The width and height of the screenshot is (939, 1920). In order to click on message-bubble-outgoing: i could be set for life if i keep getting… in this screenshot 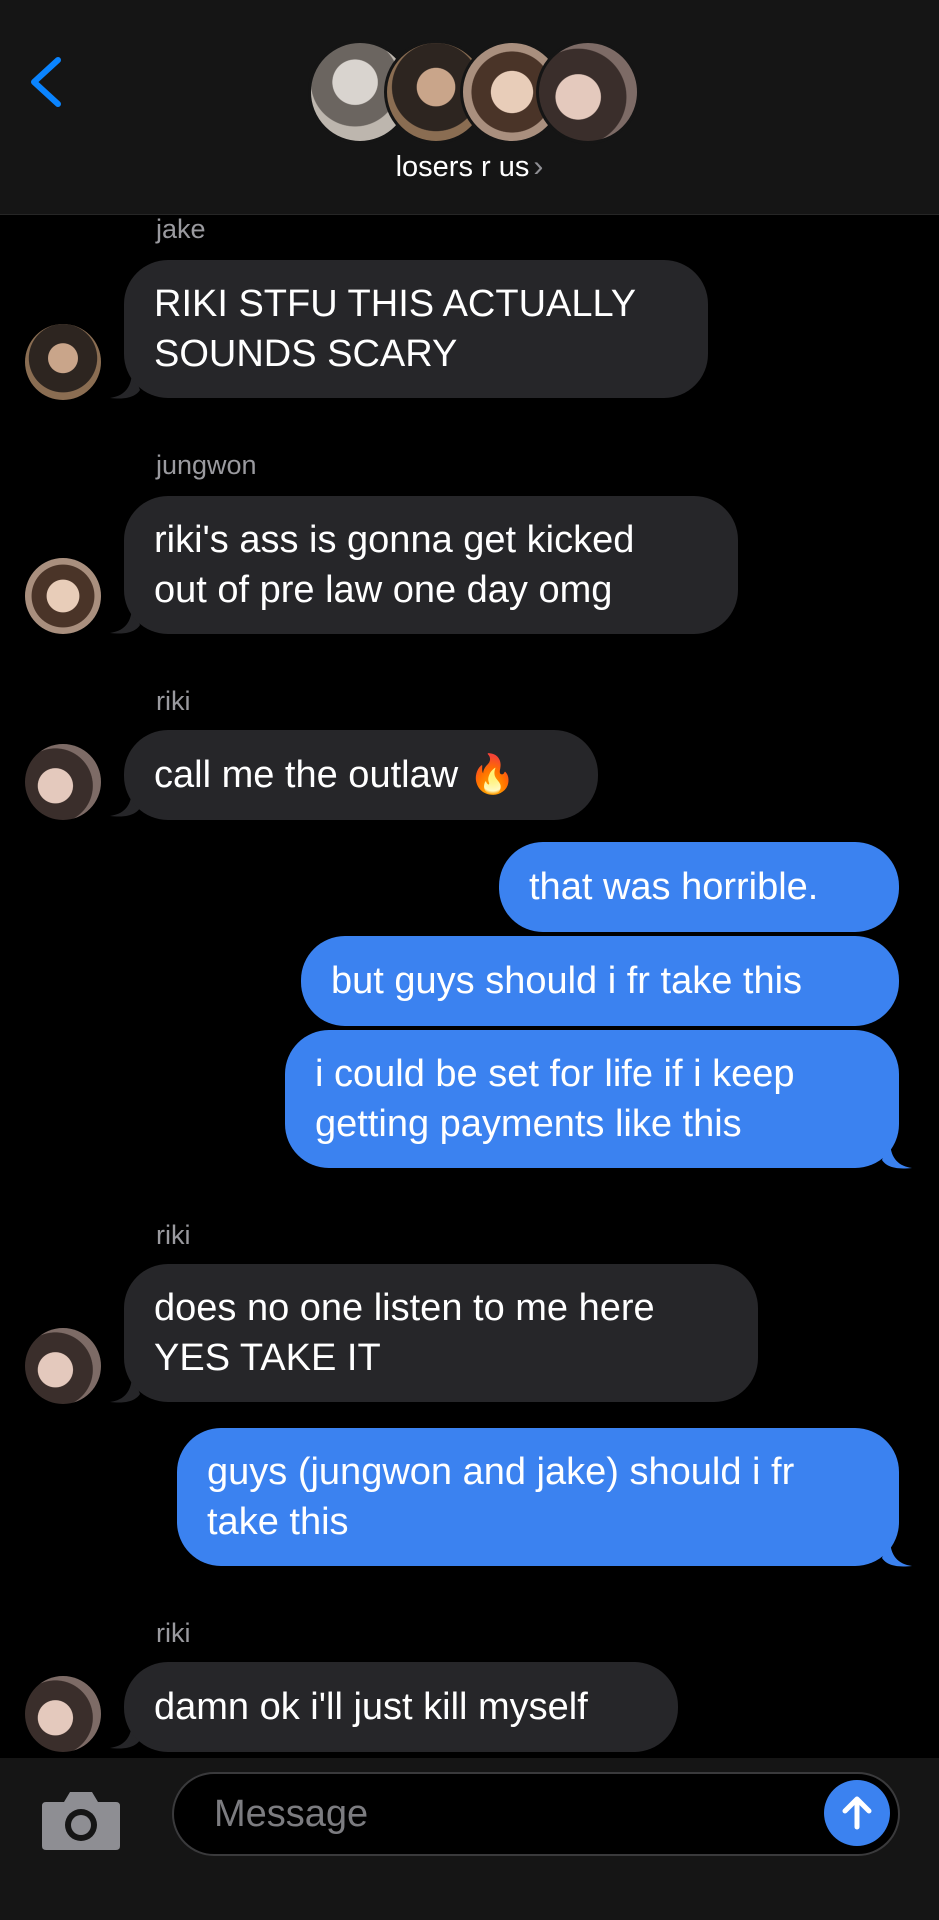, I will do `click(592, 1099)`.